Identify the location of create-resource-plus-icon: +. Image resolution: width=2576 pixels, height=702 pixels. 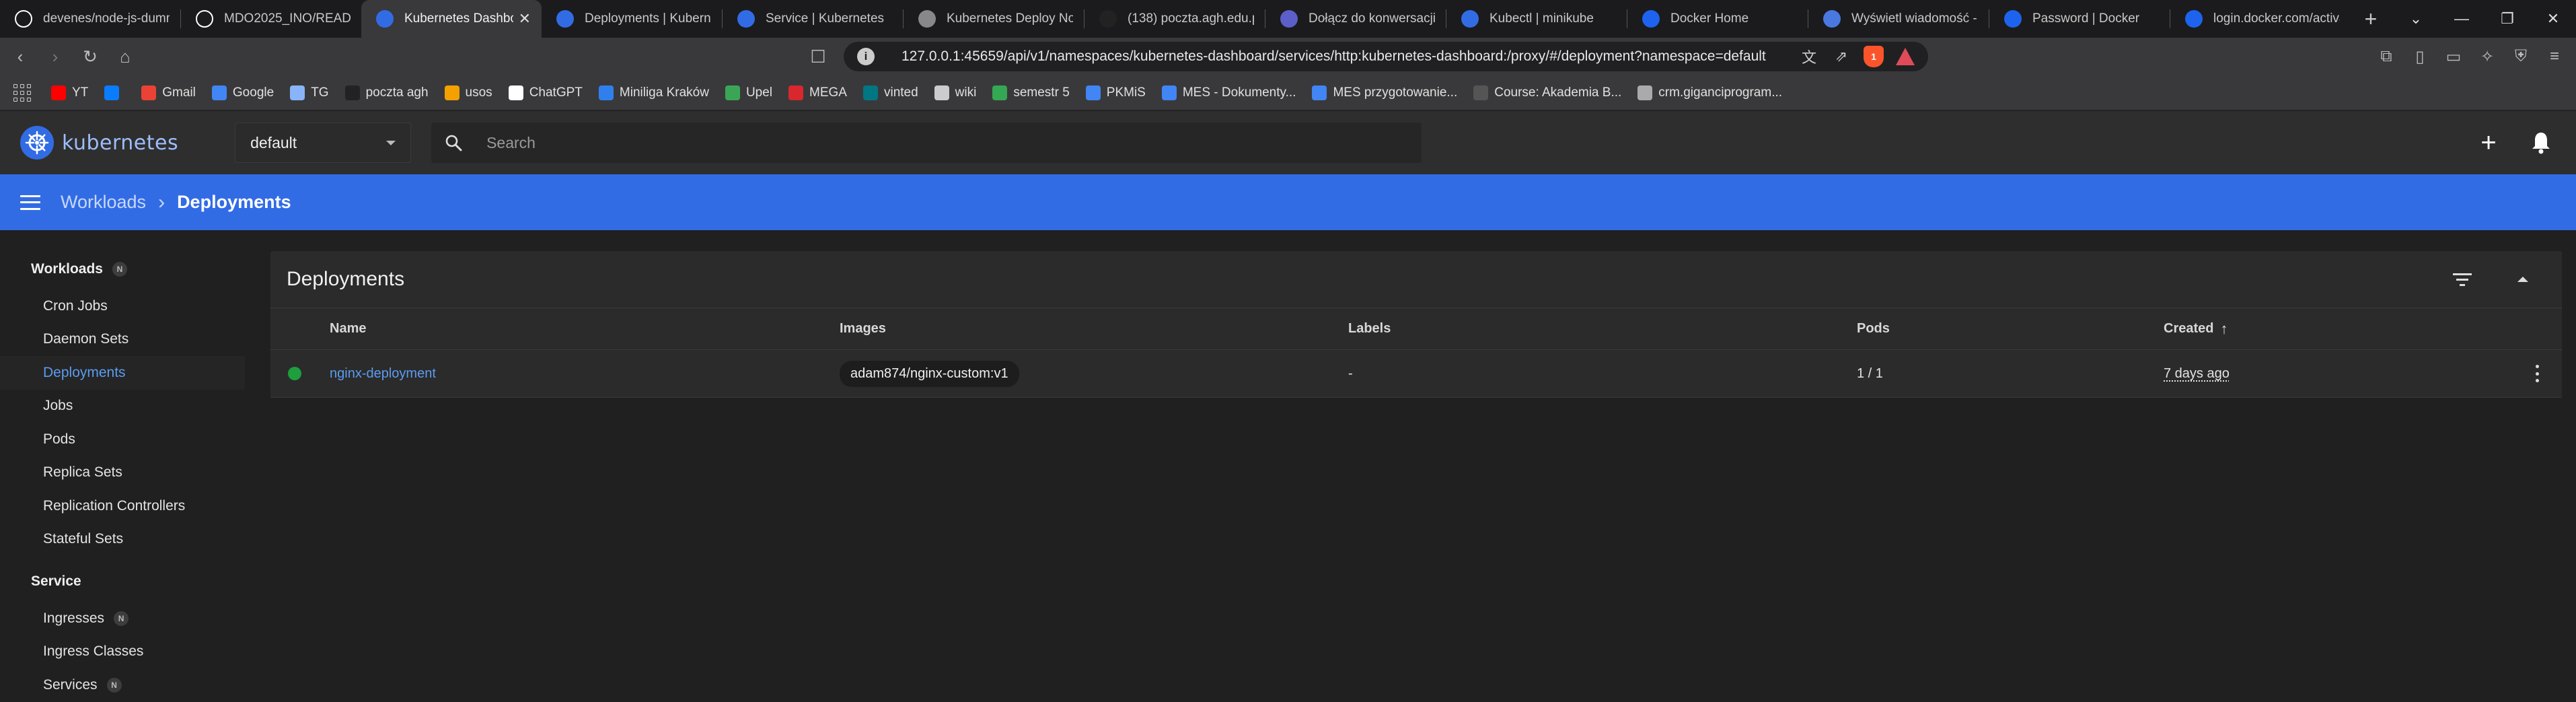
(2488, 142).